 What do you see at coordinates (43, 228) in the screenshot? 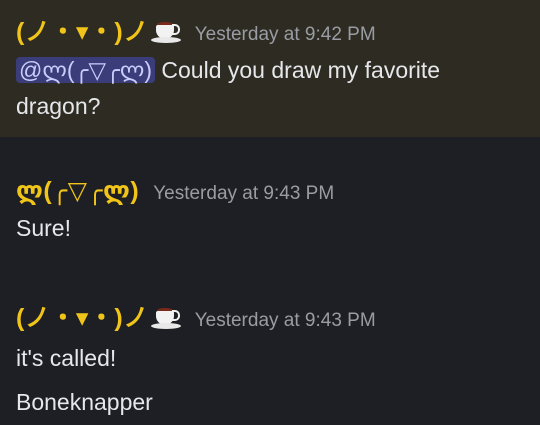
I see `message-text: Sure!` at bounding box center [43, 228].